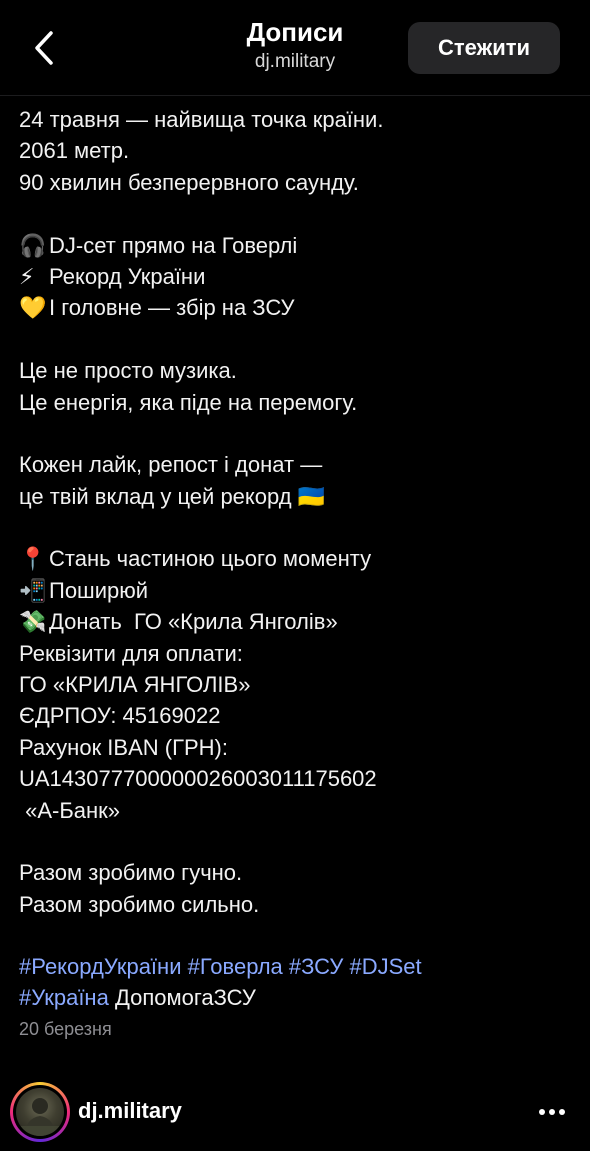 The width and height of the screenshot is (590, 1151). What do you see at coordinates (299, 653) in the screenshot?
I see `caption-line: Реквізити для оплати:` at bounding box center [299, 653].